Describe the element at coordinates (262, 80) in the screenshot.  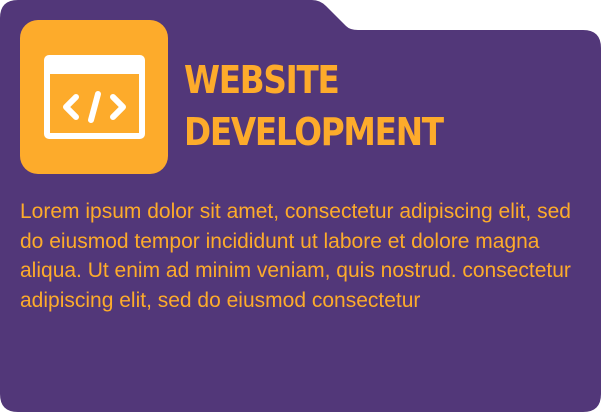
I see `title-line-1: WEBSITE` at that location.